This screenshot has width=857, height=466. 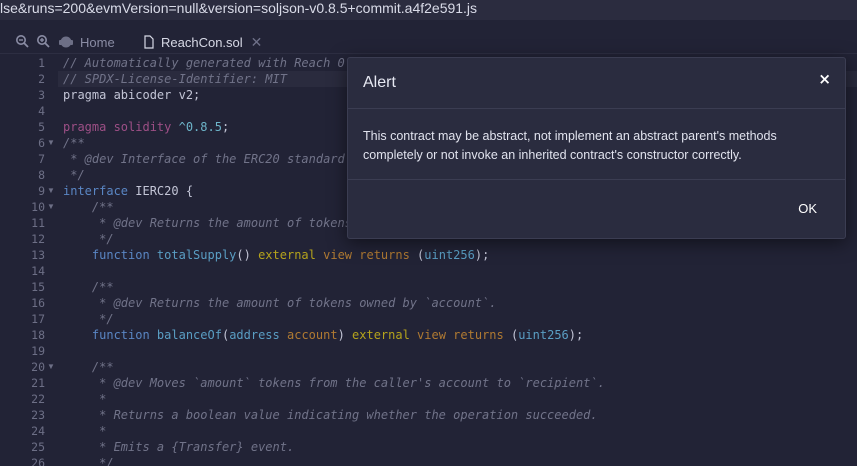 What do you see at coordinates (341, 335) in the screenshot?
I see `code-token: )` at bounding box center [341, 335].